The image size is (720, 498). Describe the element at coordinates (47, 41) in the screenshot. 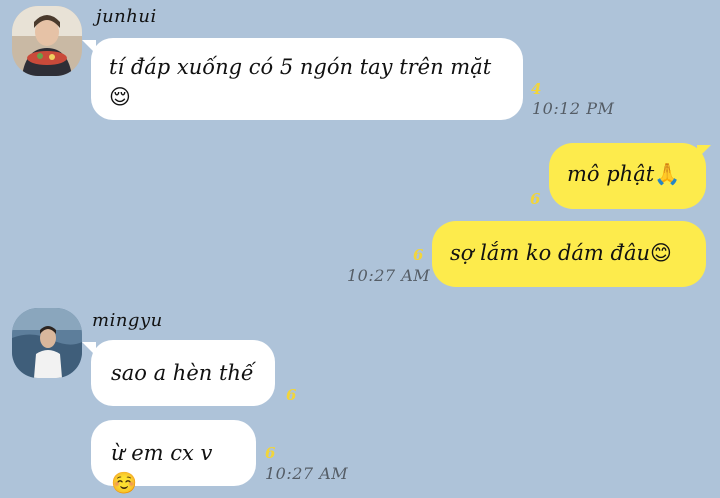

I see `avatar-junhui` at that location.